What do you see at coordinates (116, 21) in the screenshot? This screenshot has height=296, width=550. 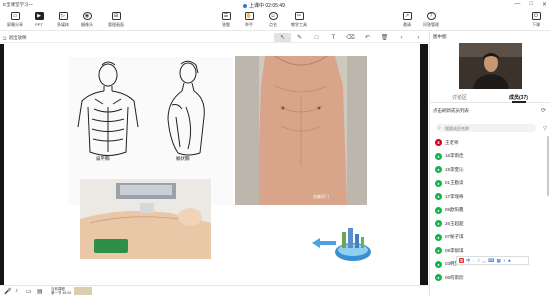 I see `layout-button: ⊞ 管理画面` at bounding box center [116, 21].